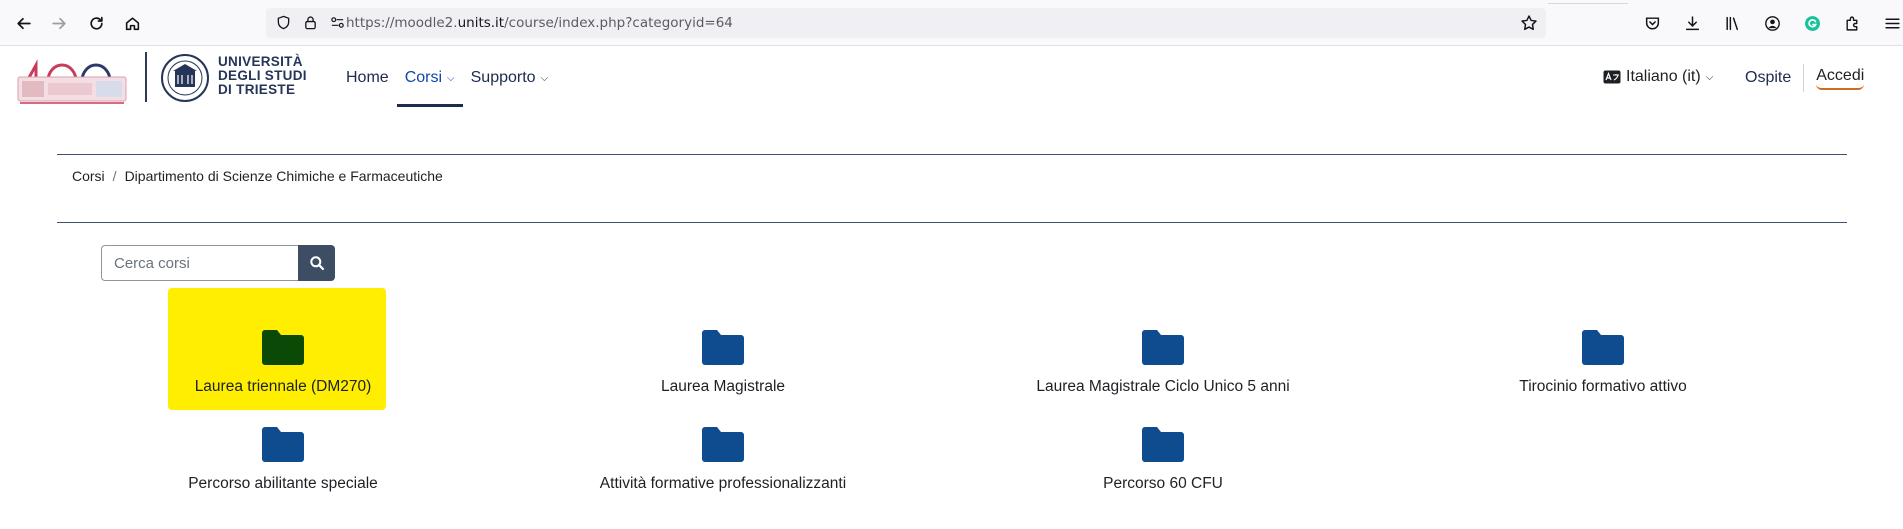  Describe the element at coordinates (618, 23) in the screenshot. I see `url-path: /course/index.php?categoryid=64` at that location.